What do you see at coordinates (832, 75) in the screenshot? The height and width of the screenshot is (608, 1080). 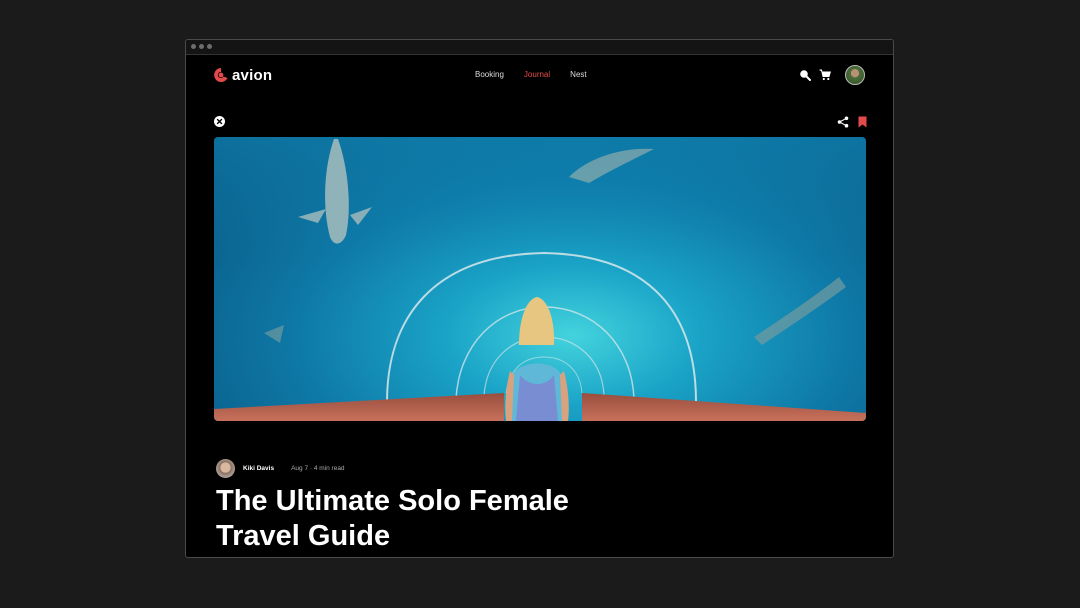 I see `header-actions` at bounding box center [832, 75].